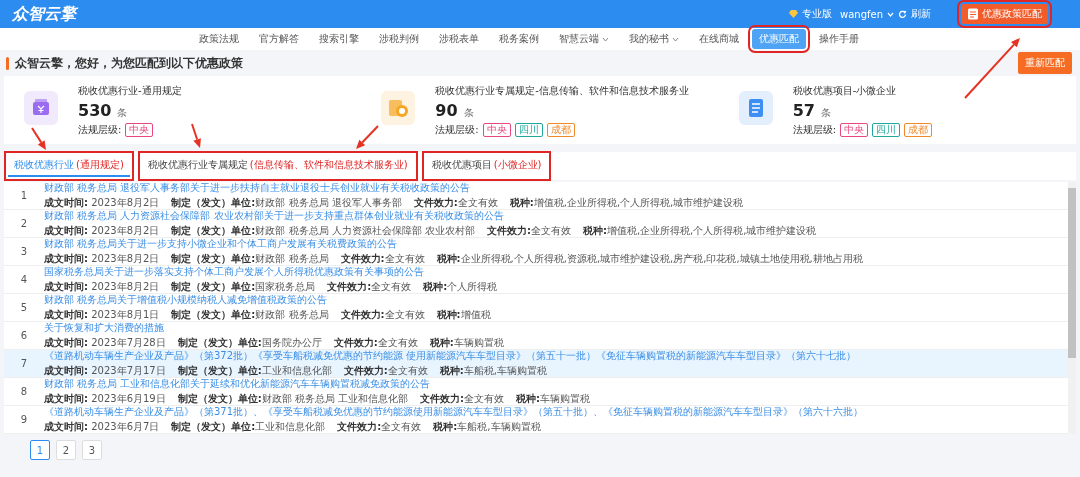 The image size is (1080, 477). What do you see at coordinates (584, 39) in the screenshot?
I see `nav-tab: 智慧云端` at bounding box center [584, 39].